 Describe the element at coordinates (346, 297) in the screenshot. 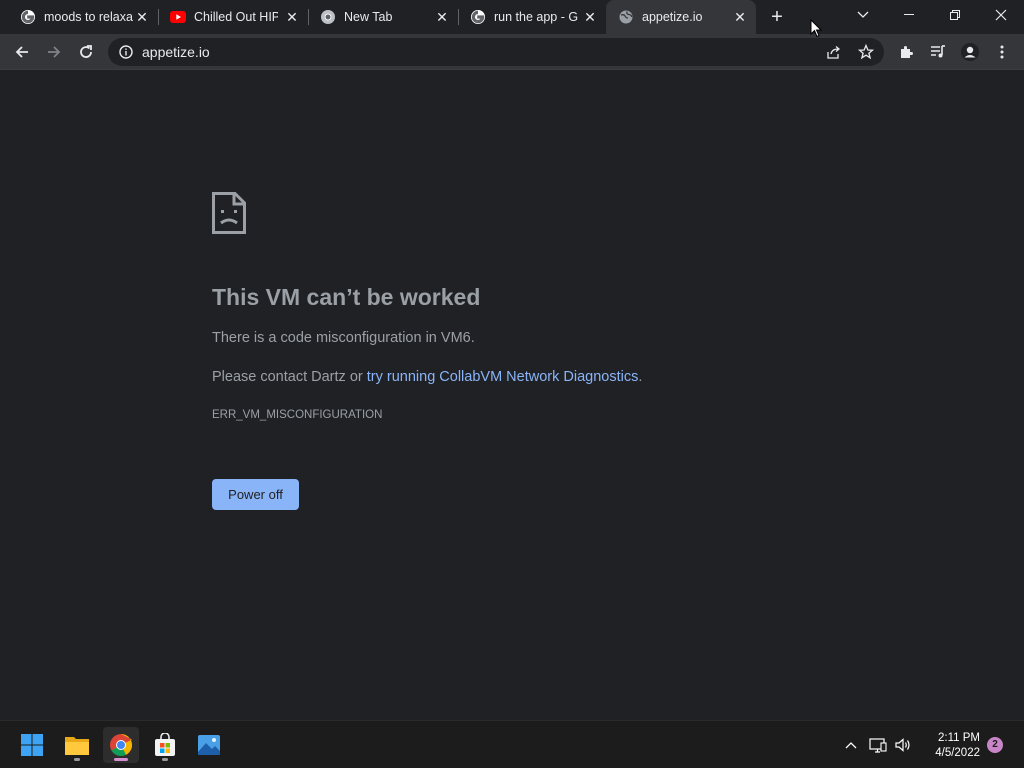

I see `error-title: This VM can’t be worked` at that location.